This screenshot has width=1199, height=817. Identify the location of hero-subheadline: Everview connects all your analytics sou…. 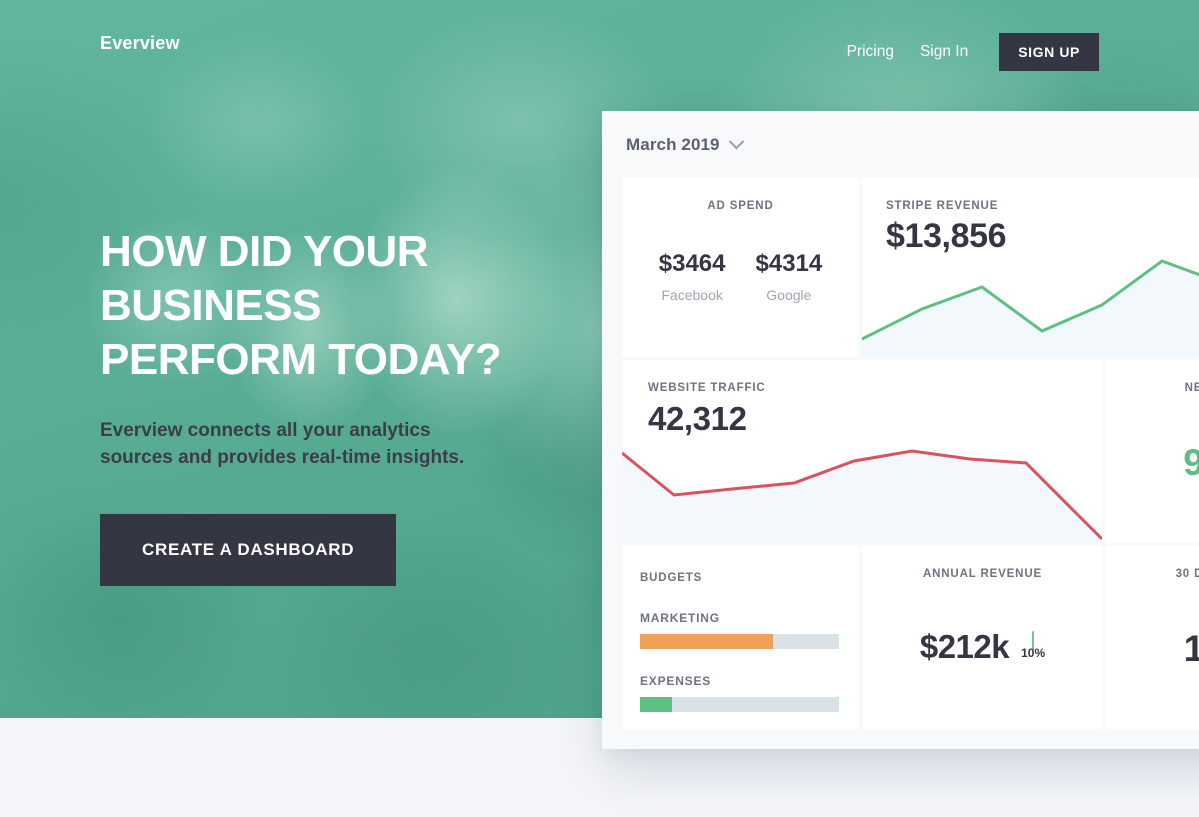
(310, 444).